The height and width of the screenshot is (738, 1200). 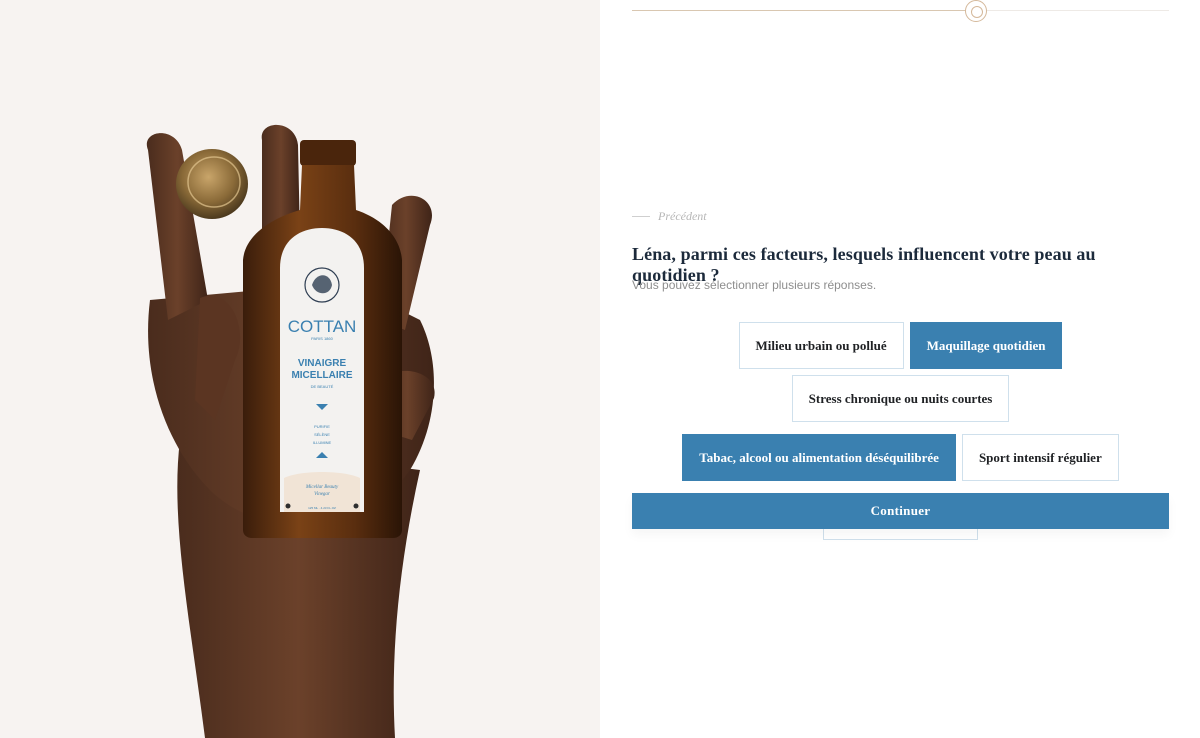 I want to click on progress-bar, so click(x=900, y=11).